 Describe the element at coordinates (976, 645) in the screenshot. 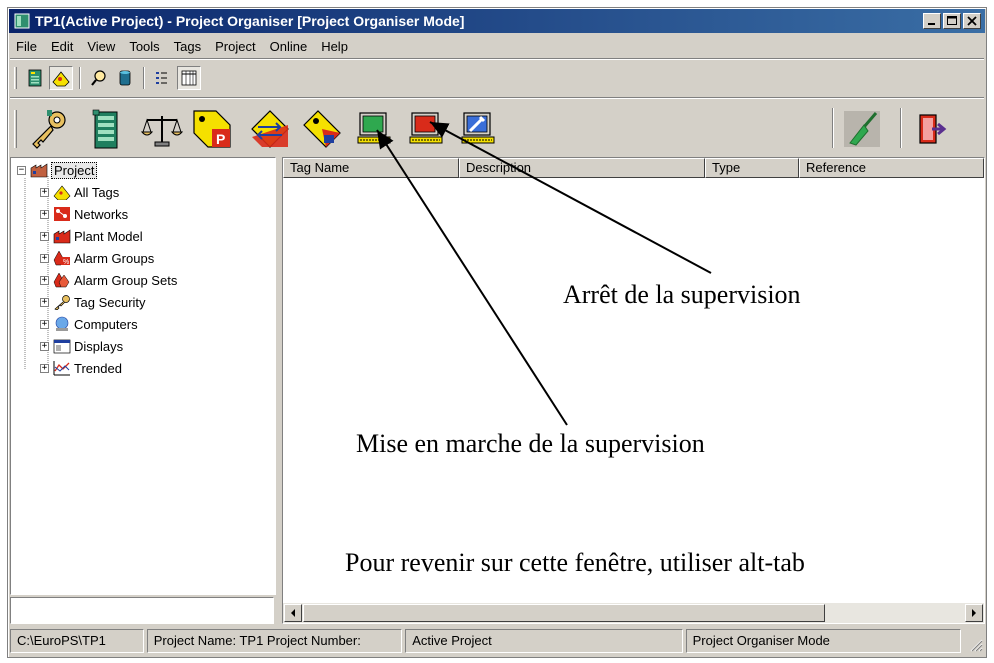

I see `resize-grip-icon` at that location.